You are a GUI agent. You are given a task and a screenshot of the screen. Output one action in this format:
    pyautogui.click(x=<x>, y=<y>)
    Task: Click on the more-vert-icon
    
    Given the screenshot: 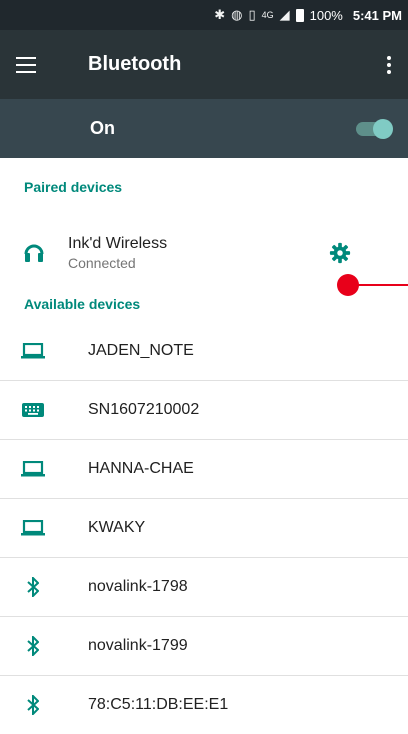 What is the action you would take?
    pyautogui.click(x=389, y=64)
    